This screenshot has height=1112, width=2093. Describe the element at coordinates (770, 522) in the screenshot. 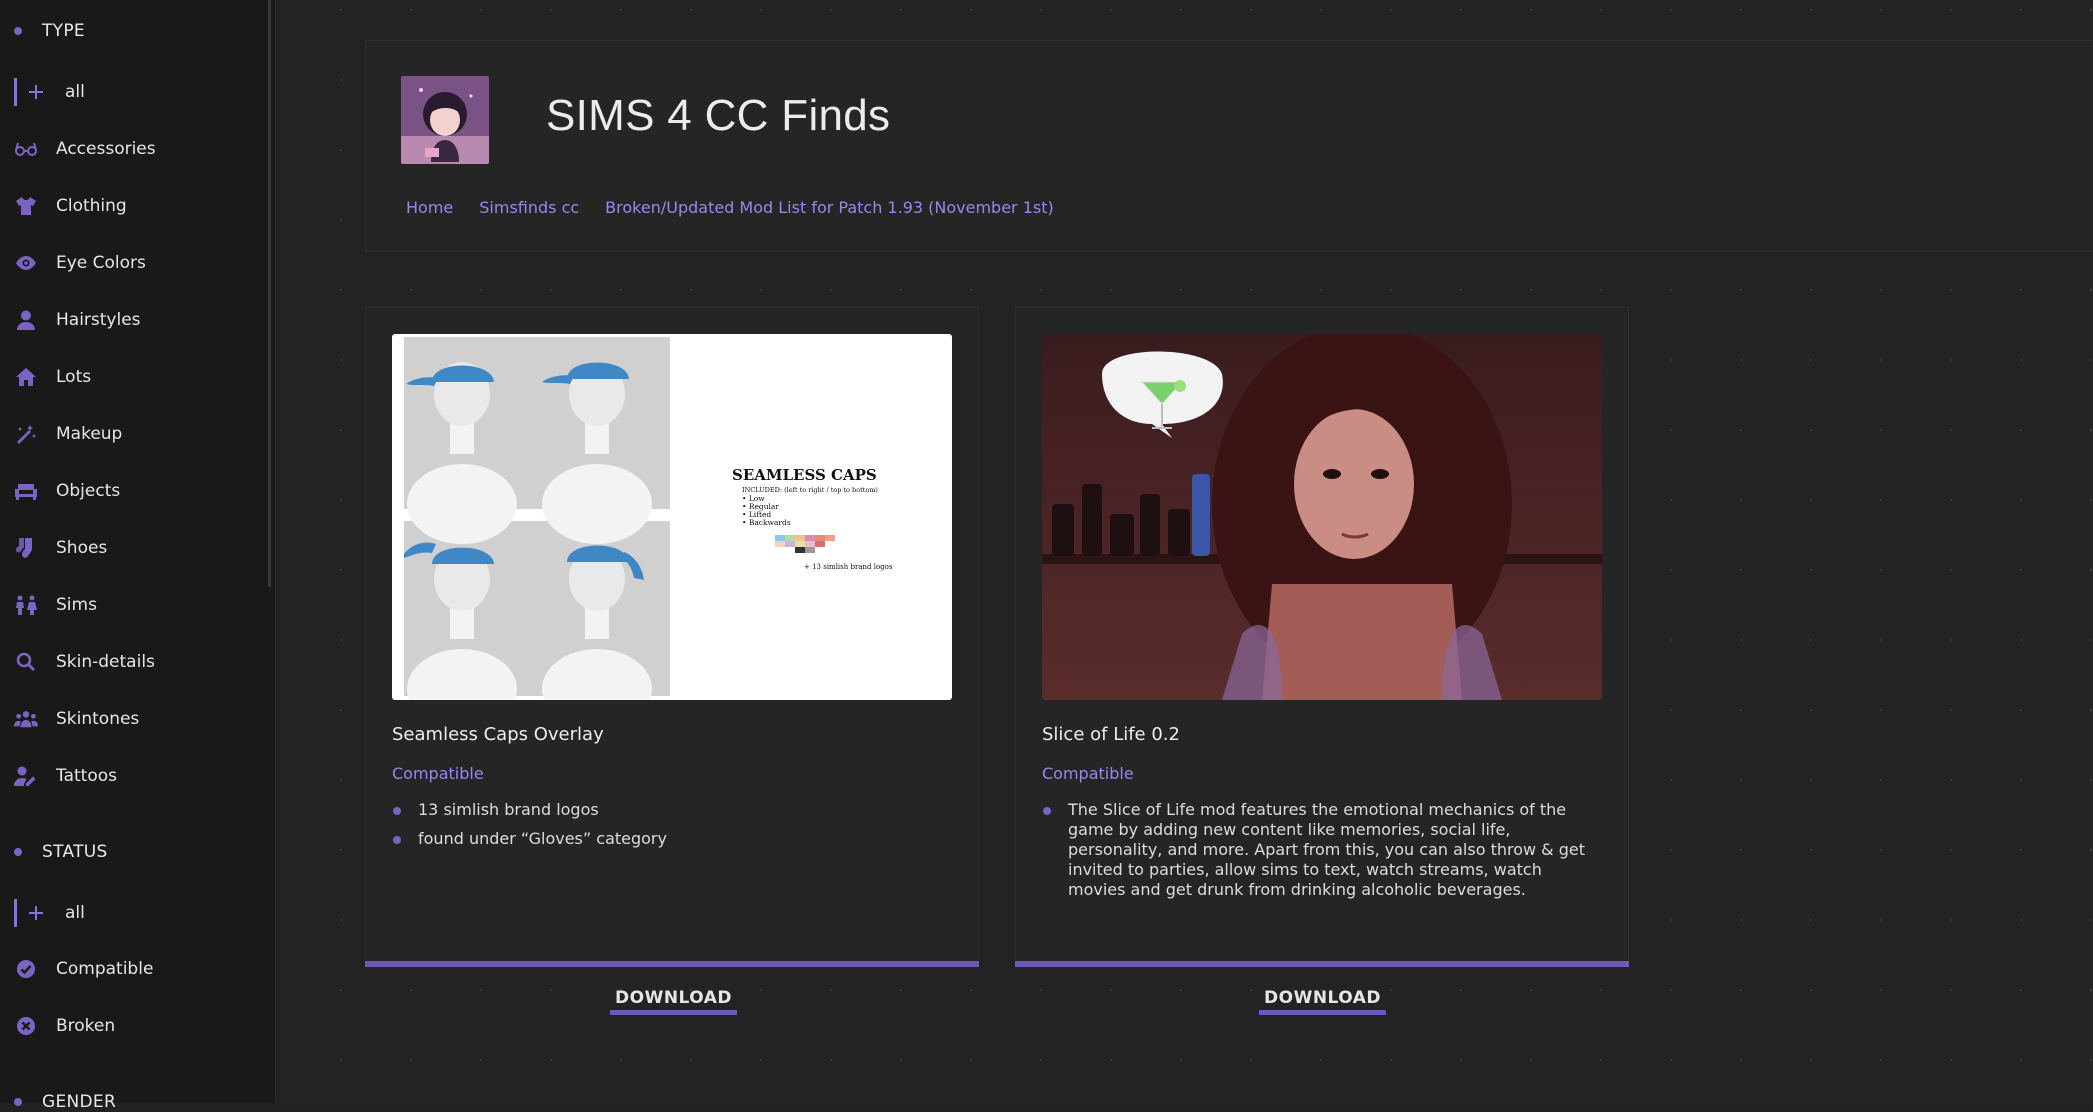

I see `caps-image-item-backwards: Backwards` at that location.